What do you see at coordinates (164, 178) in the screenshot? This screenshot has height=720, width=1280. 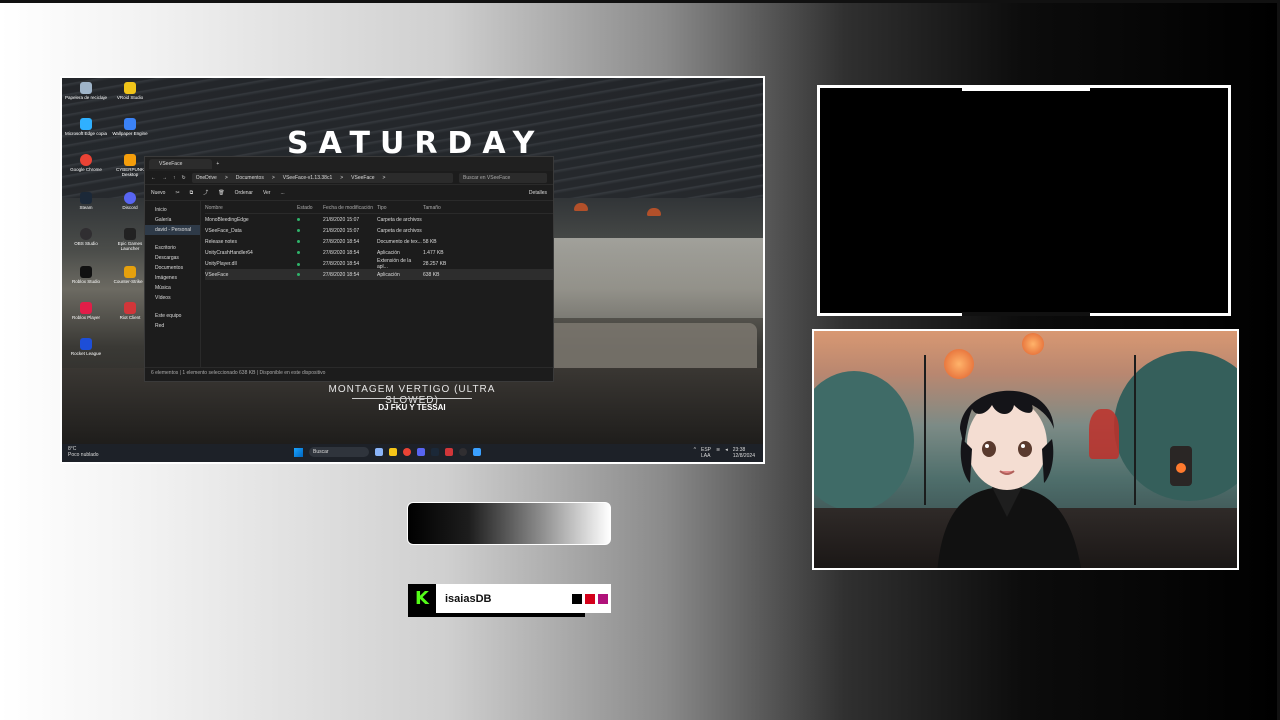 I see `forward-icon: →` at bounding box center [164, 178].